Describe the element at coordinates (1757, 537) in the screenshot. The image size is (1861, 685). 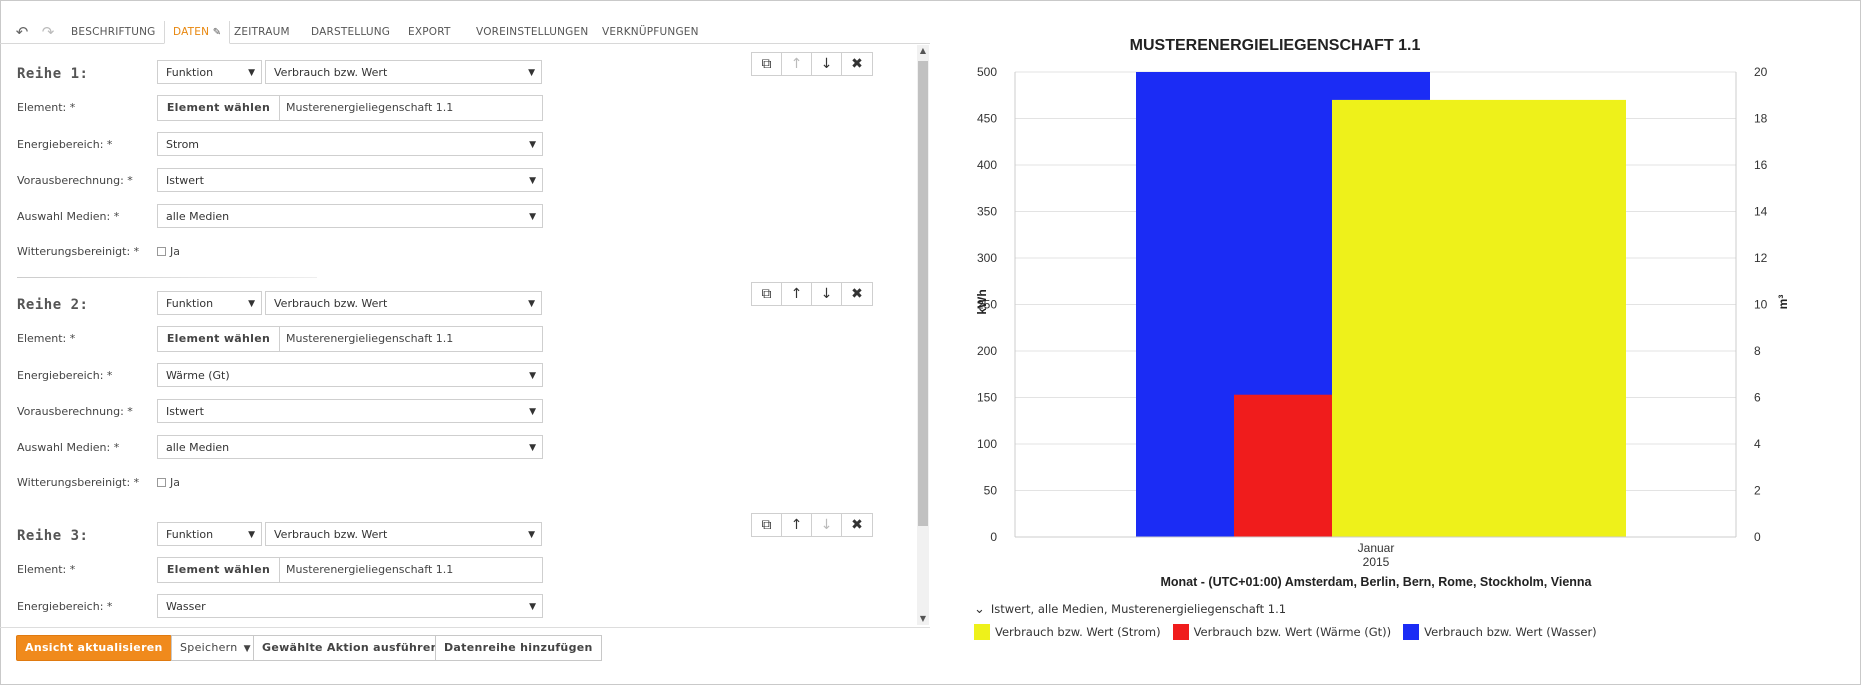
I see `y-right-tick-label: 0` at that location.